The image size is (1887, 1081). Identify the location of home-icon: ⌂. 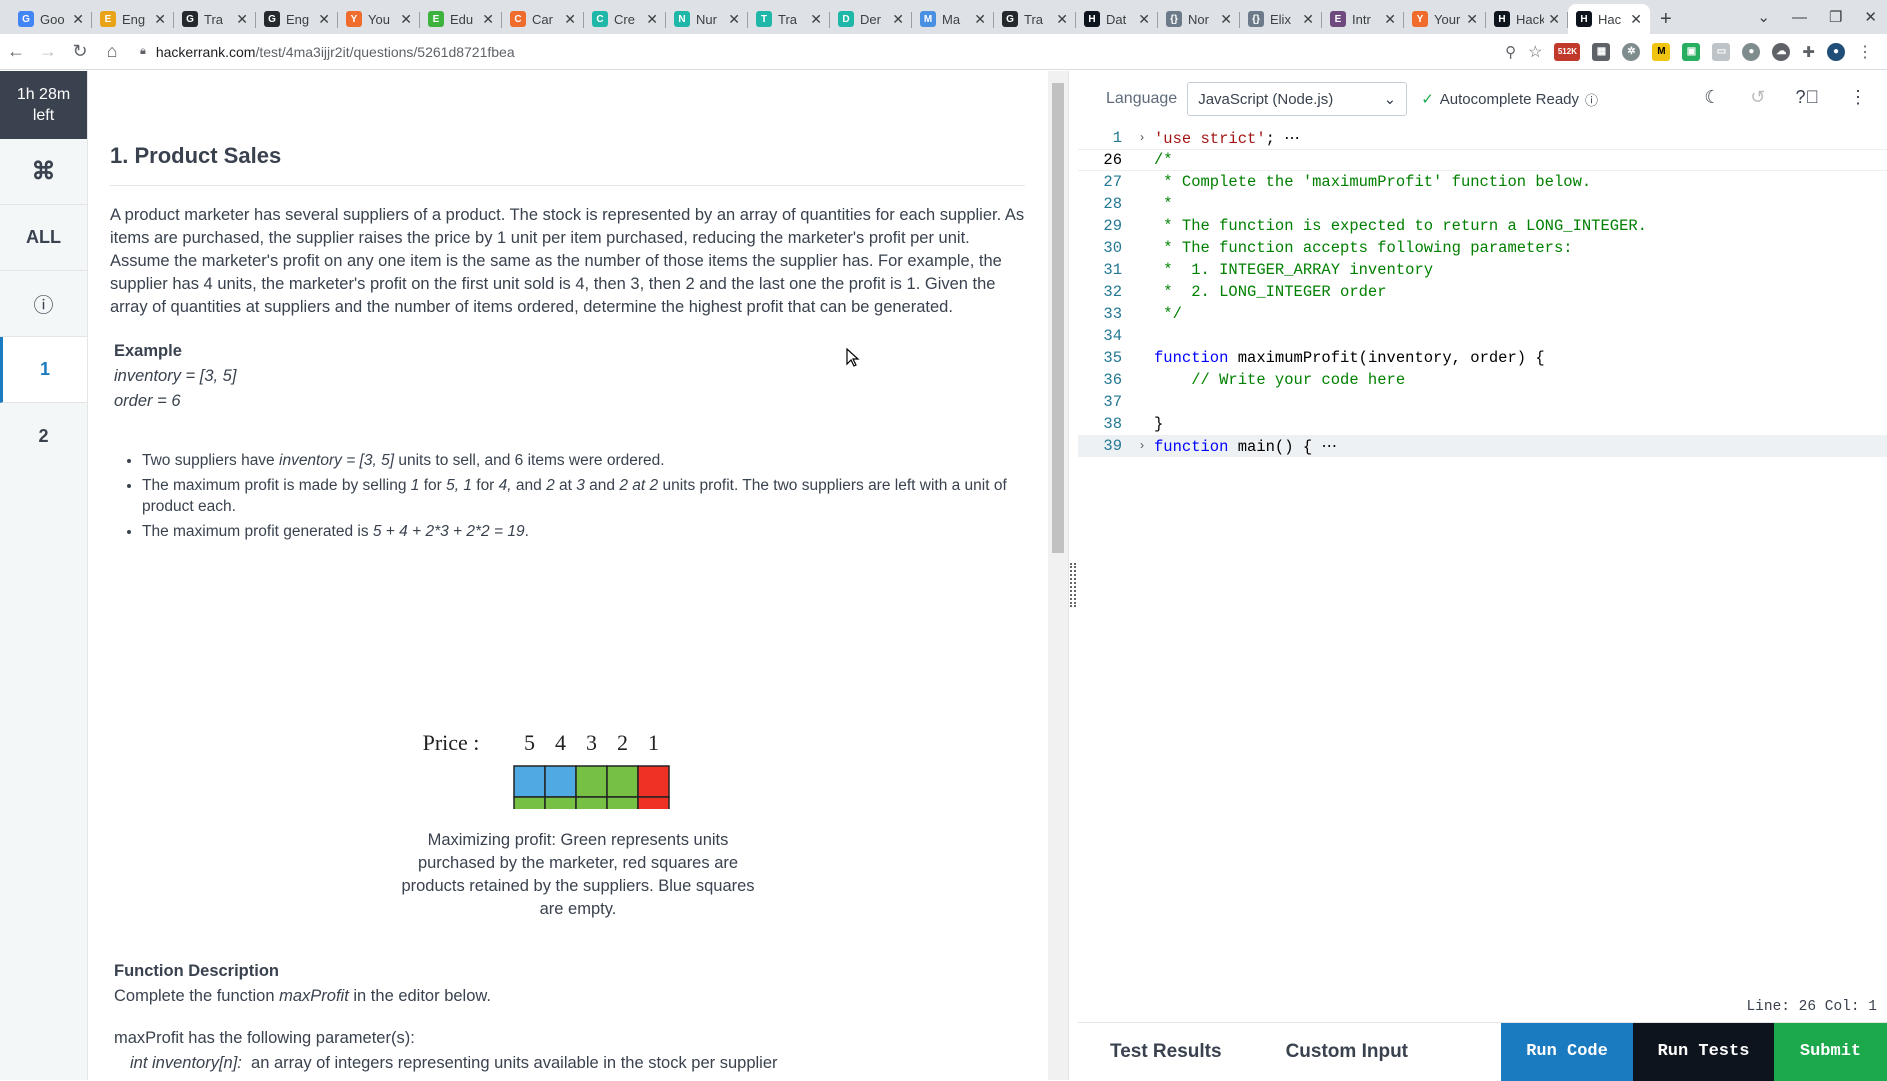
(112, 51).